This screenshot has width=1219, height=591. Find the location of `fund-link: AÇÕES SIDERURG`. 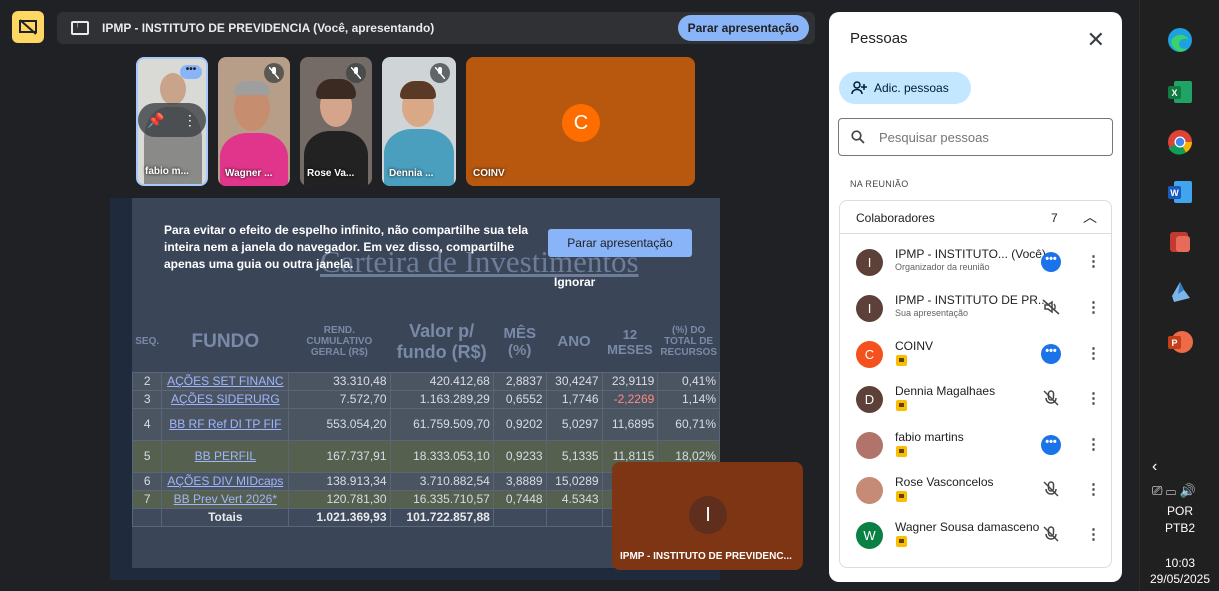

fund-link: AÇÕES SIDERURG is located at coordinates (225, 399).